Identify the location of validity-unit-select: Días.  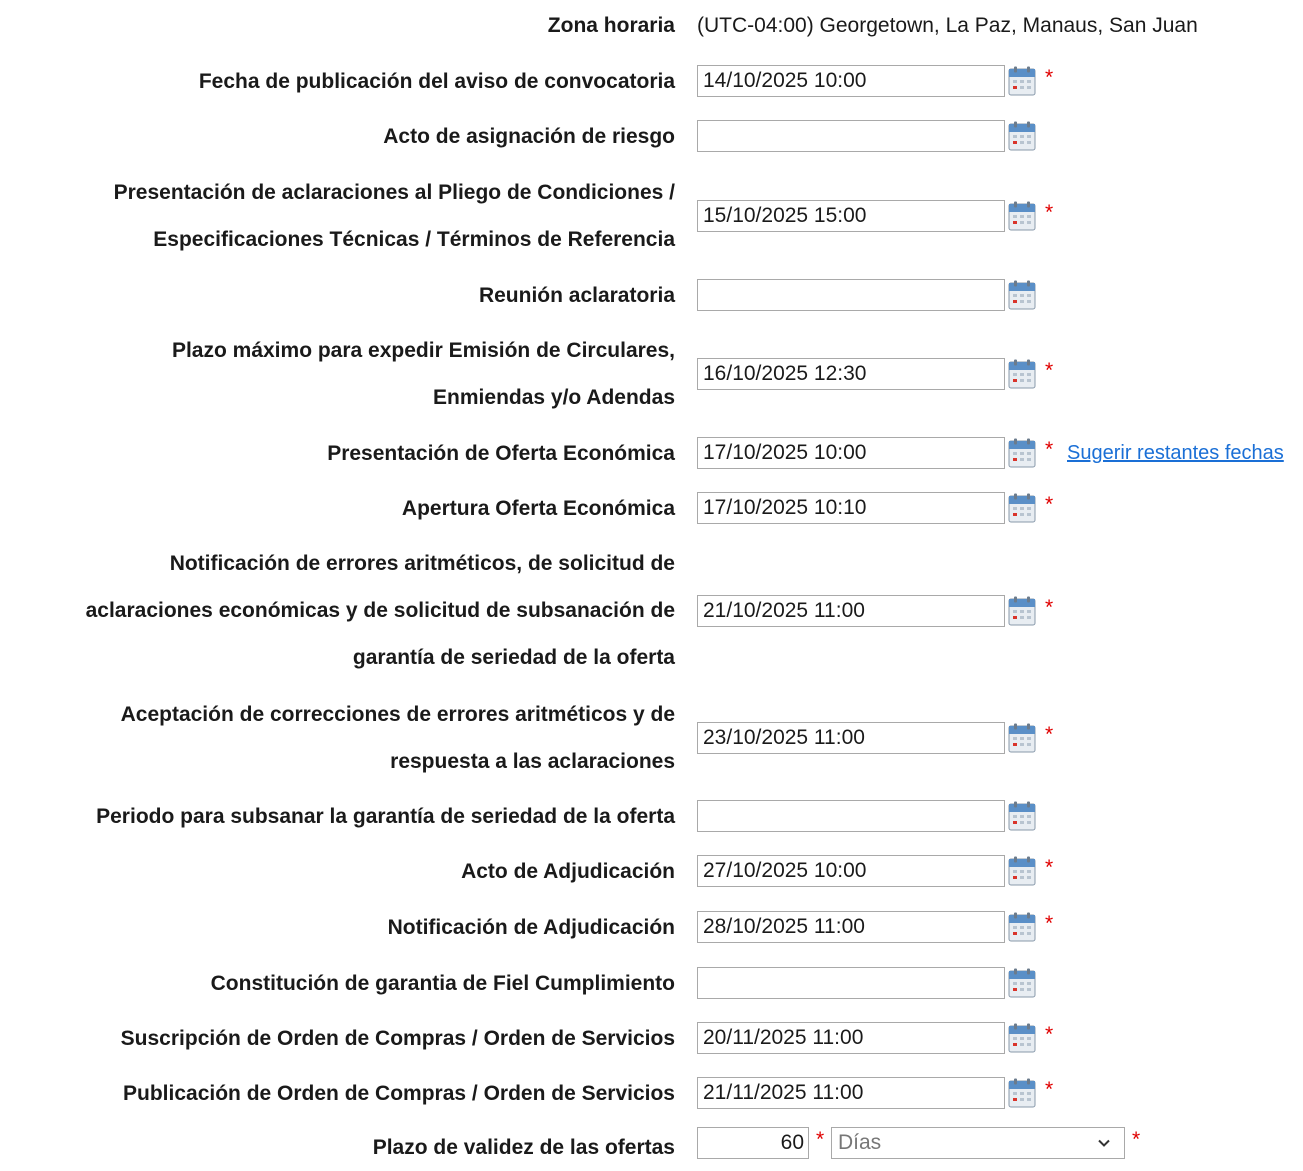
(978, 1143).